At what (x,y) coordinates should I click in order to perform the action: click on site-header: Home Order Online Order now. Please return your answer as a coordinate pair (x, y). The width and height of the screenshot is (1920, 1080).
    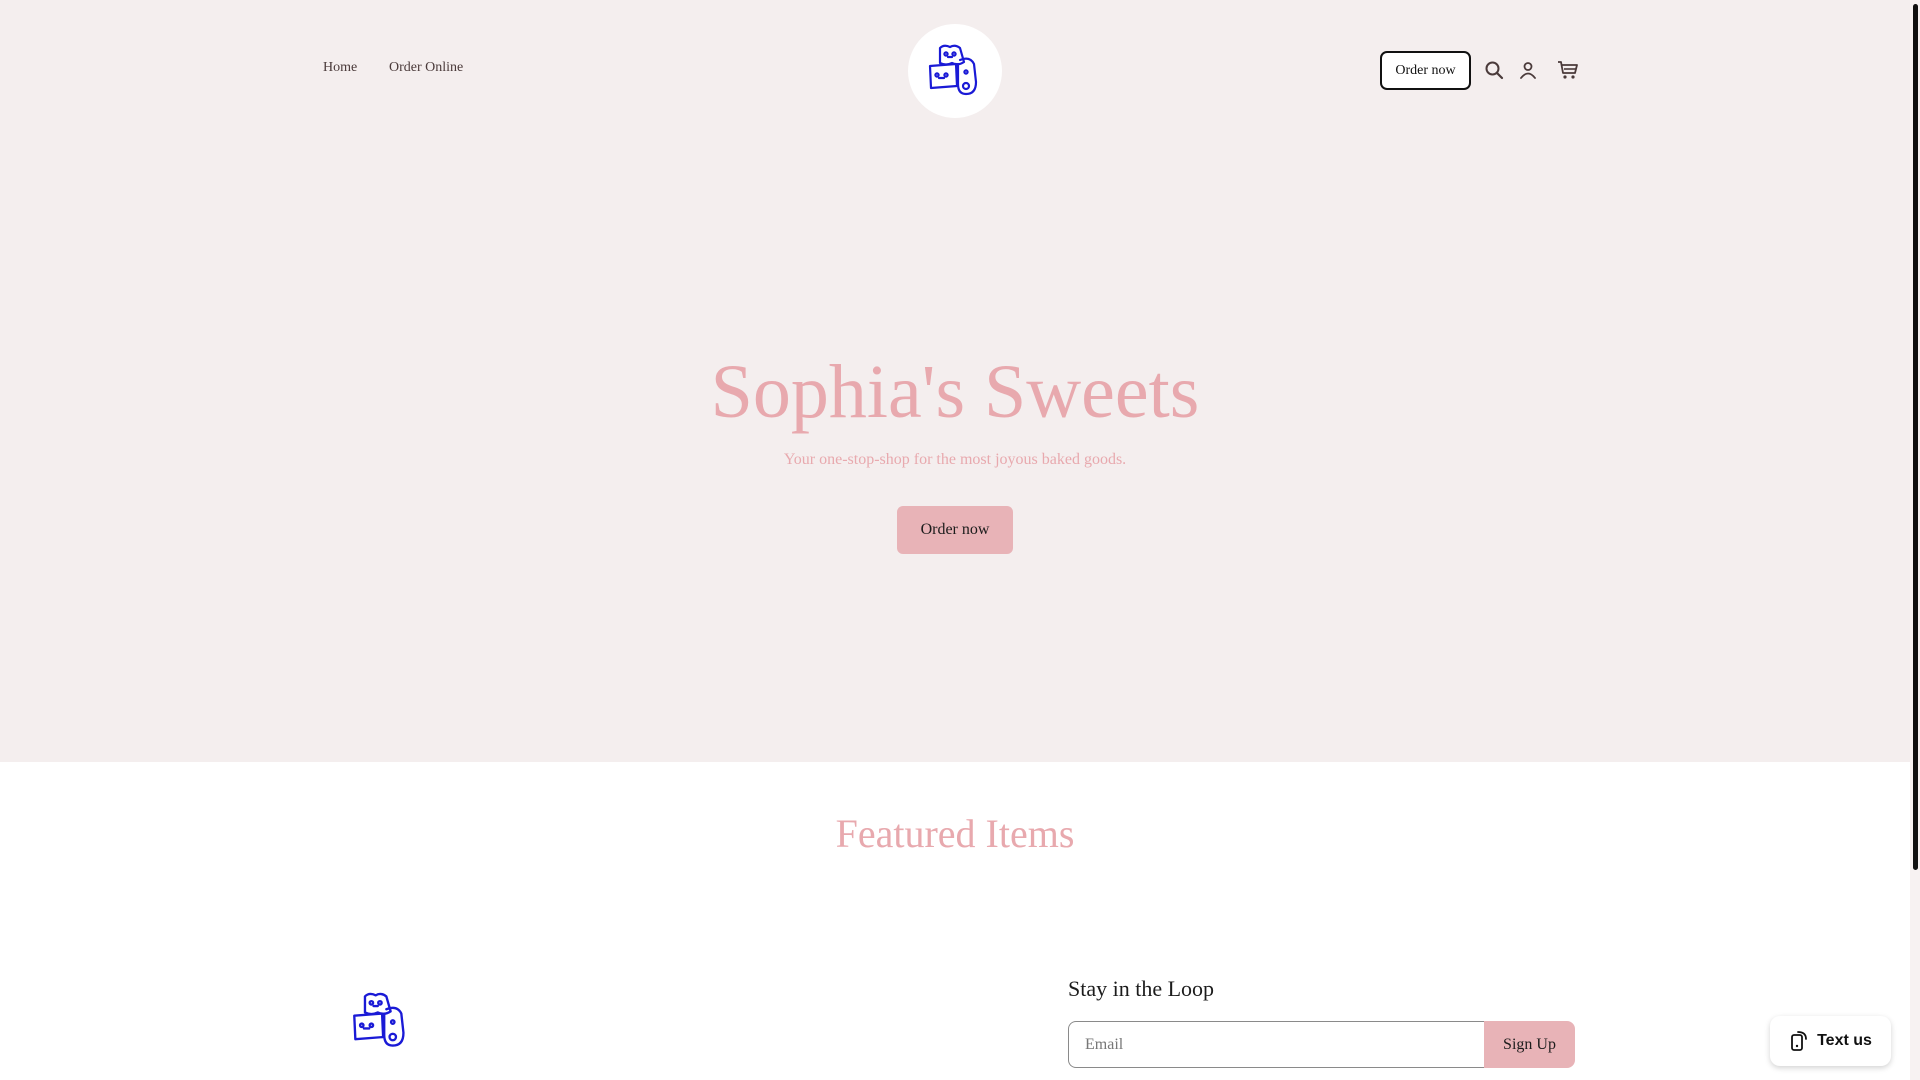
    Looking at the image, I should click on (955, 71).